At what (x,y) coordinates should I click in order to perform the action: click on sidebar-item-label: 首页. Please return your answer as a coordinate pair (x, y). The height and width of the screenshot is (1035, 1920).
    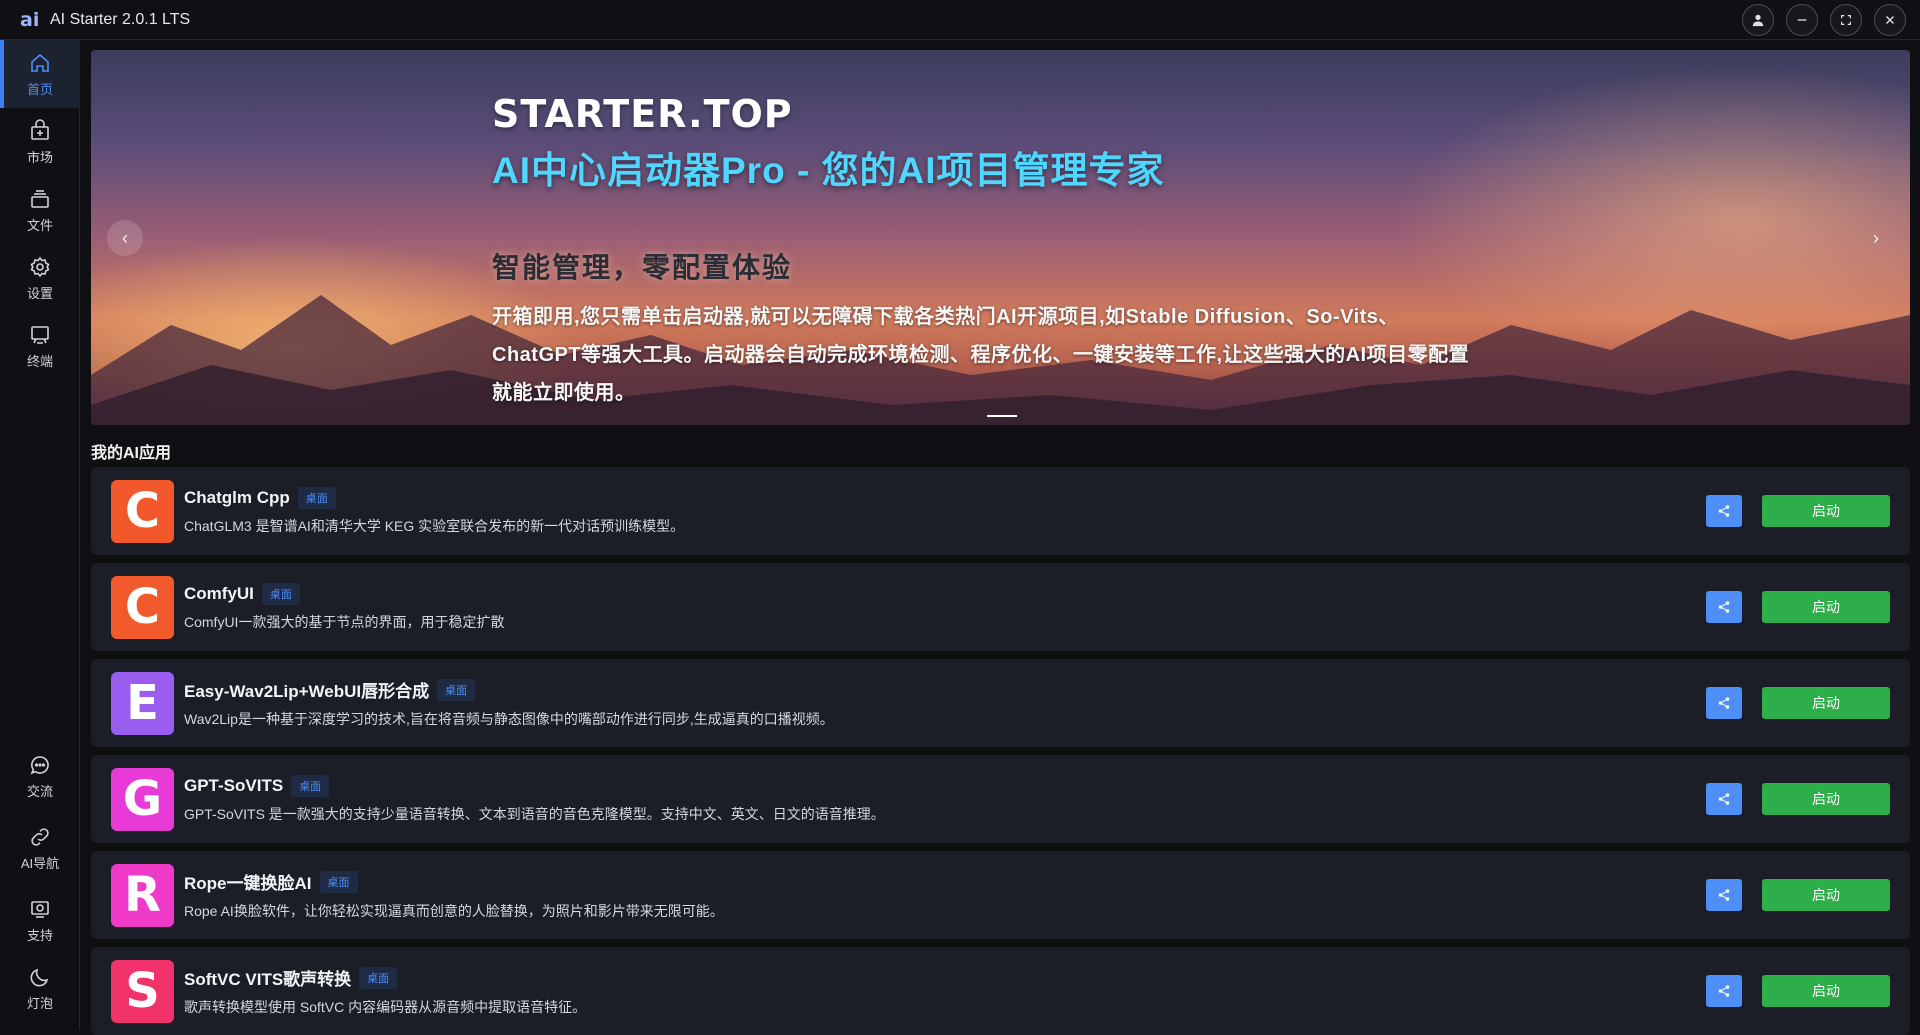
    Looking at the image, I should click on (39, 89).